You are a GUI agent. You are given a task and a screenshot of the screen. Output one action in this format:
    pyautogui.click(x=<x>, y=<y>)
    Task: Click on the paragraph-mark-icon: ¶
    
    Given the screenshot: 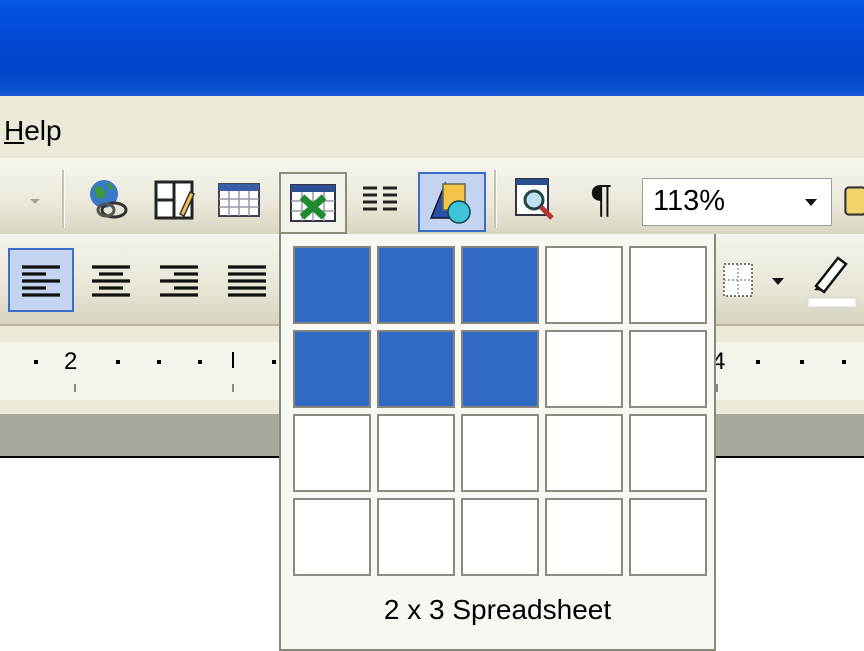 What is the action you would take?
    pyautogui.click(x=601, y=200)
    